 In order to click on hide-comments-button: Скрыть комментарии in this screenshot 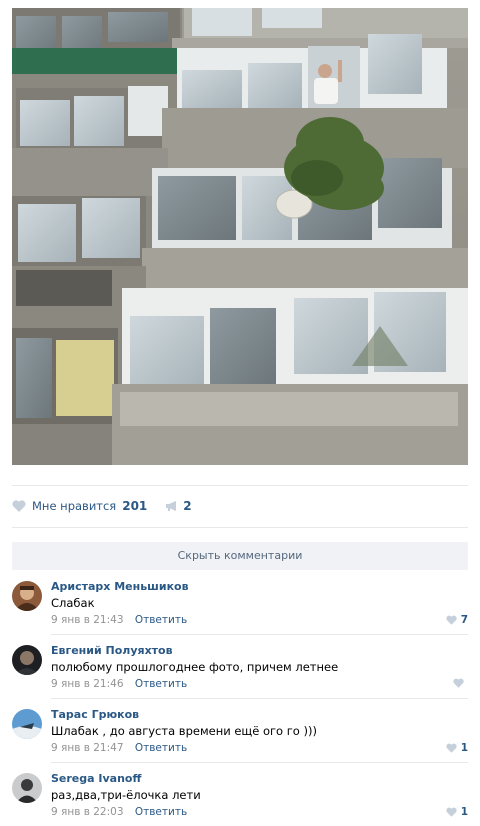, I will do `click(240, 556)`.